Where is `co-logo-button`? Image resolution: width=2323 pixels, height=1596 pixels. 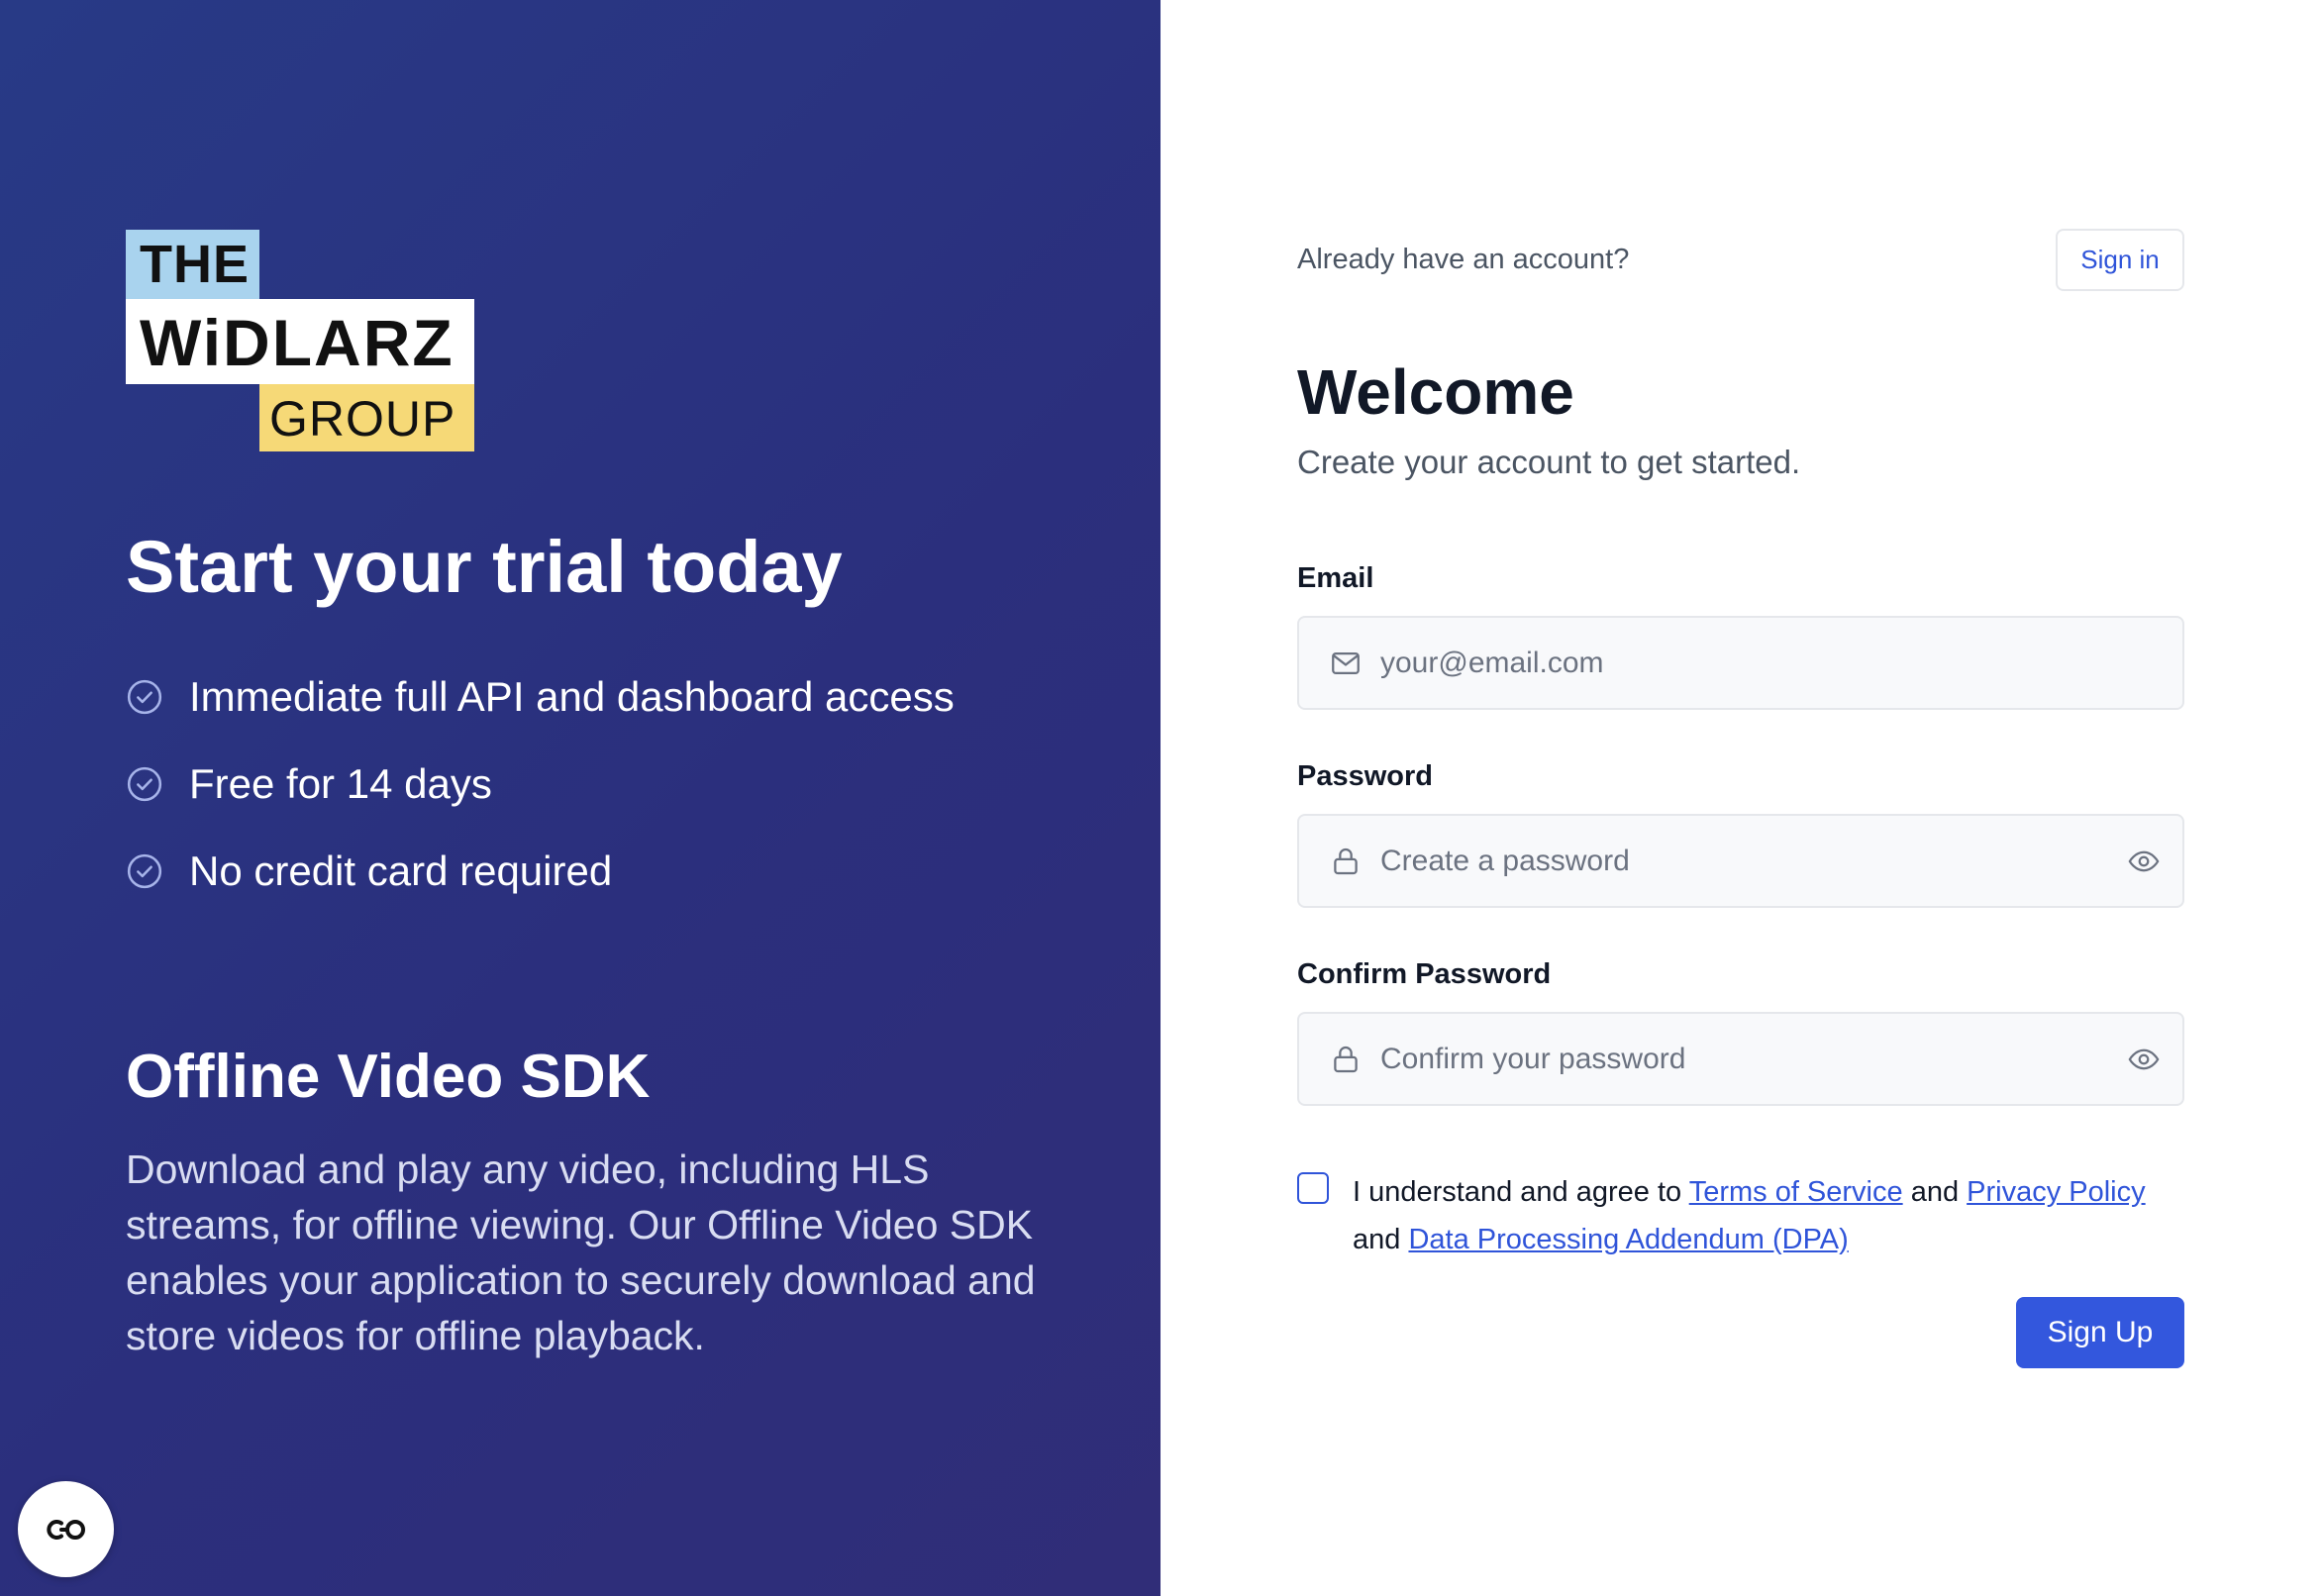
co-logo-button is located at coordinates (66, 1529).